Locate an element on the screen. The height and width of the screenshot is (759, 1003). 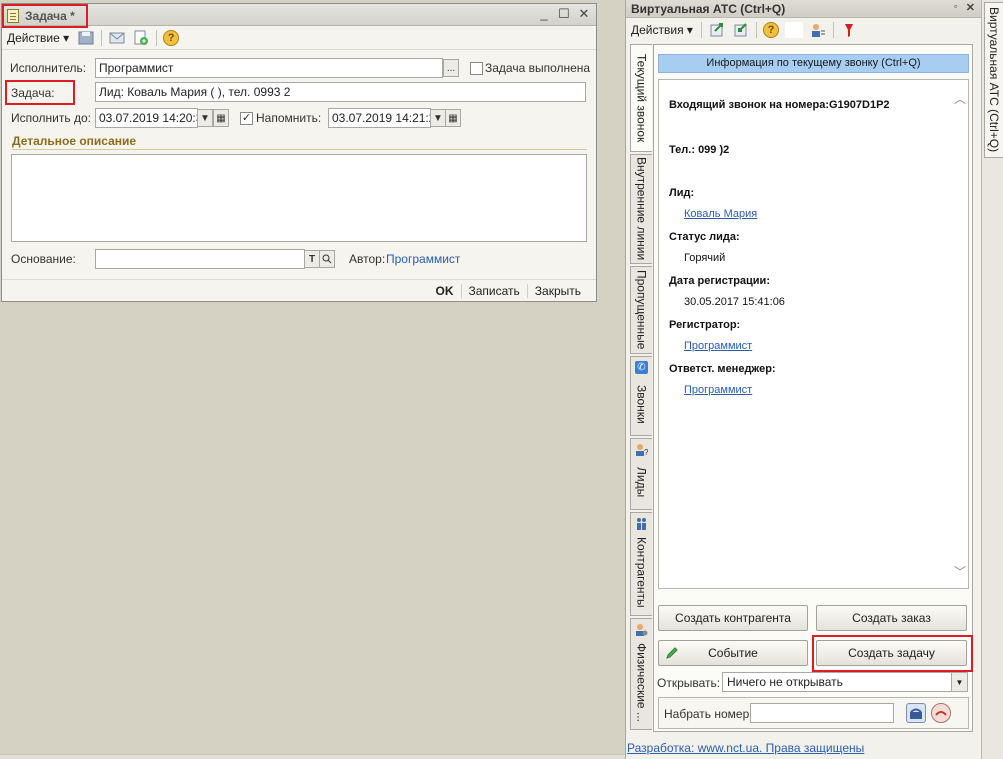
atc-help-icon: ? is located at coordinates (770, 30).